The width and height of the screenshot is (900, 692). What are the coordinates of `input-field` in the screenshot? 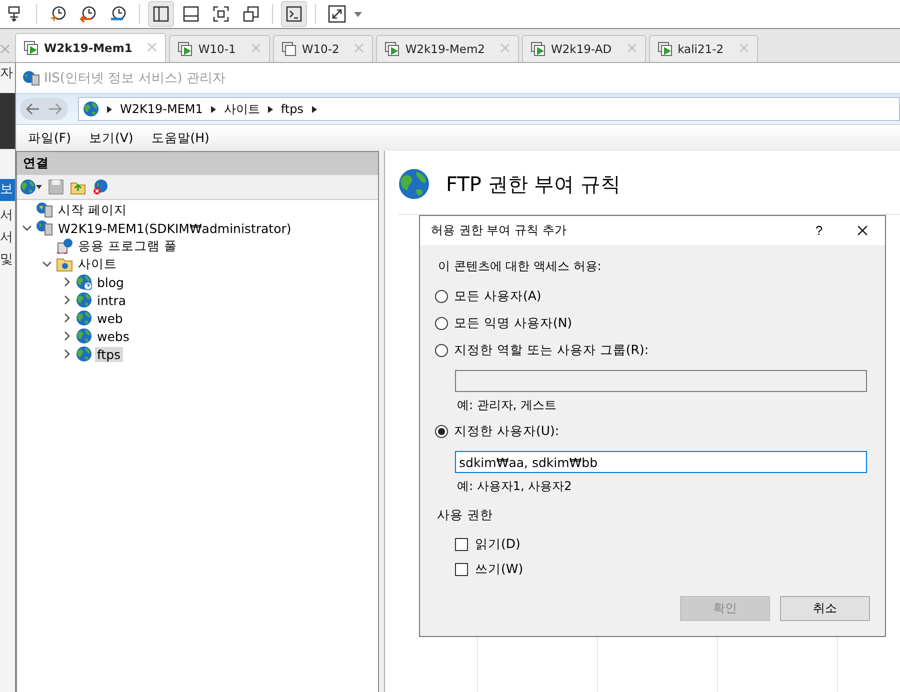 It's located at (661, 381).